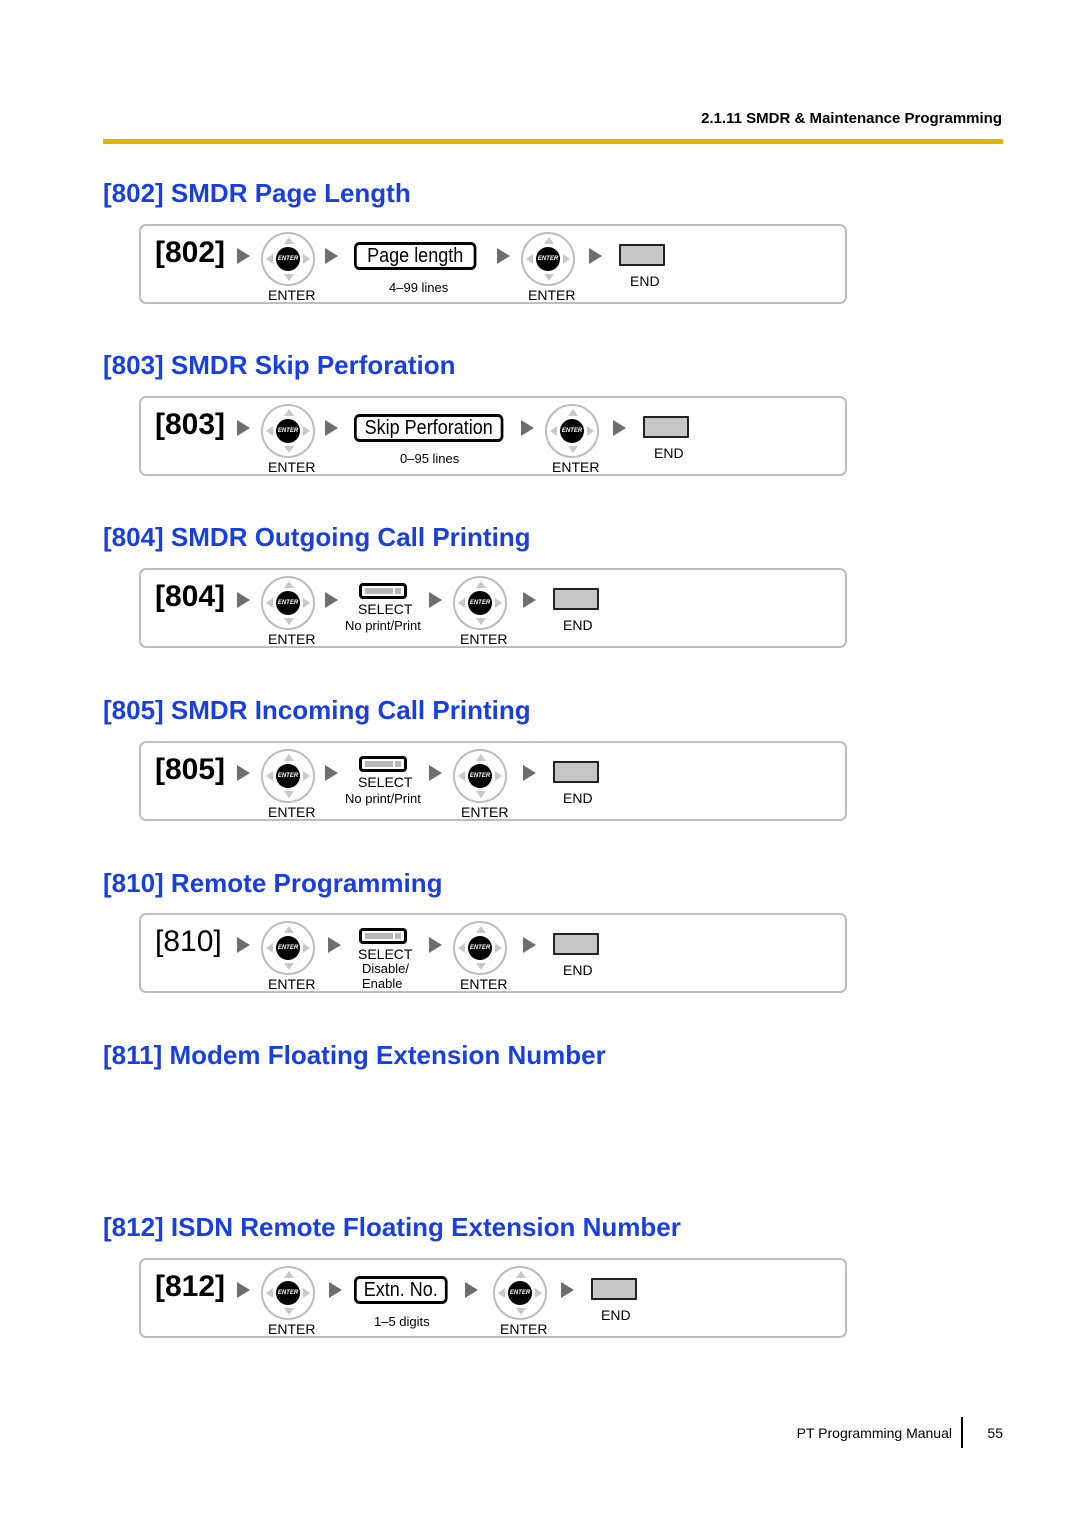  Describe the element at coordinates (188, 941) in the screenshot. I see `program-code: [810]` at that location.